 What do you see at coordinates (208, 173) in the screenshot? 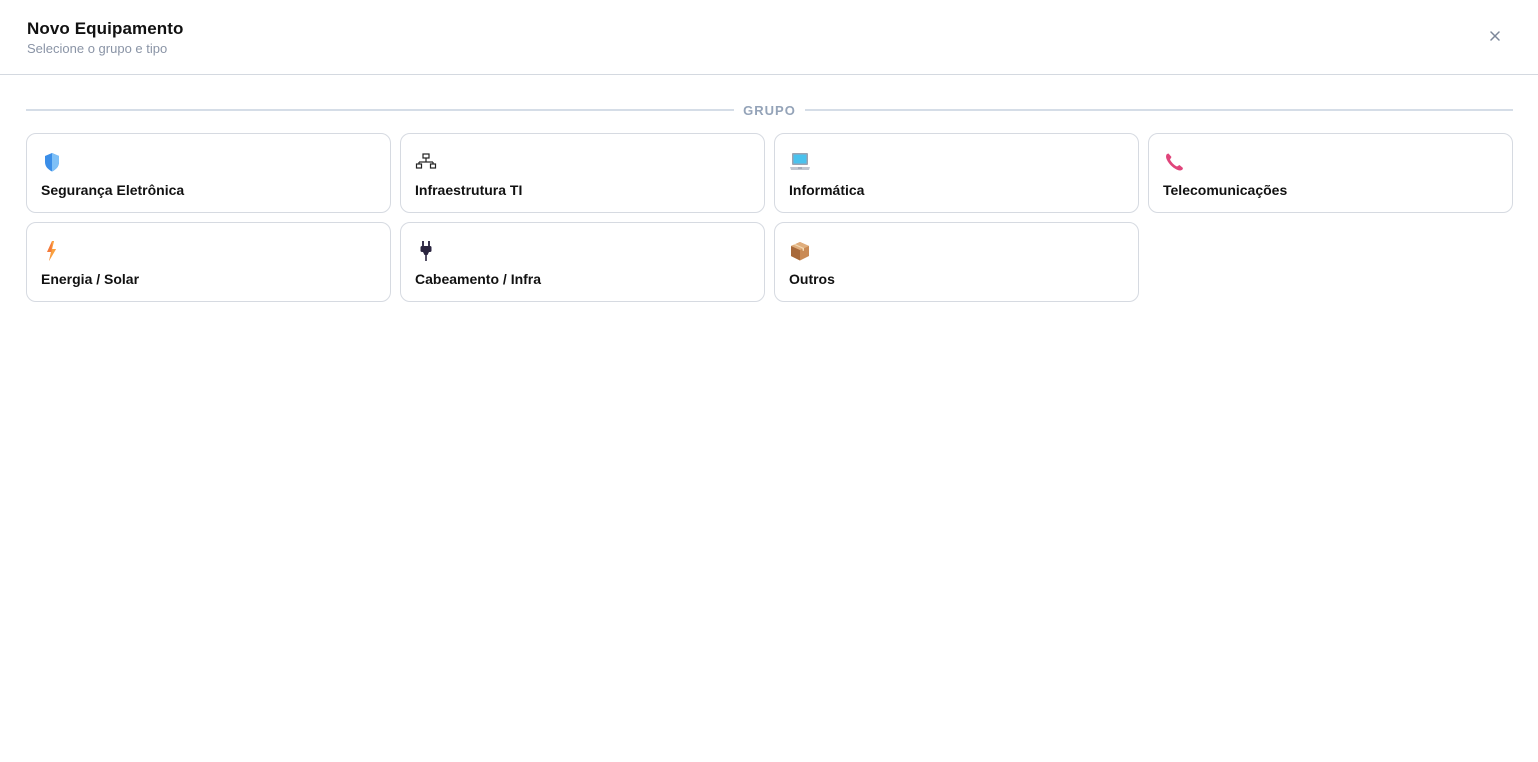
I see `group-card-seguranca-eletronica: Segurança Eletrônica` at bounding box center [208, 173].